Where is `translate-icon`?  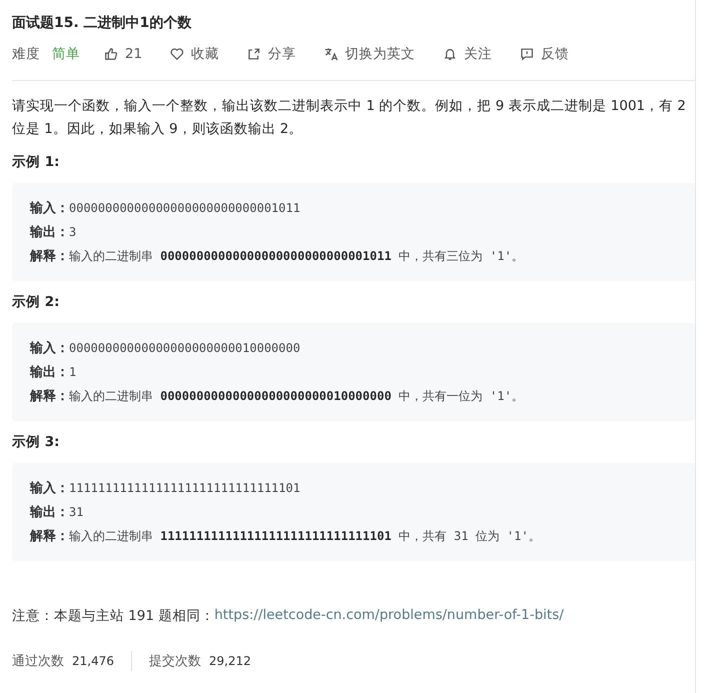 translate-icon is located at coordinates (331, 54).